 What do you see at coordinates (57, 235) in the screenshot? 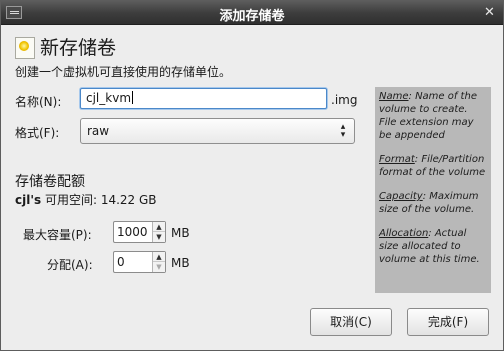
I see `max-capacity-label: 最大容量(P):` at bounding box center [57, 235].